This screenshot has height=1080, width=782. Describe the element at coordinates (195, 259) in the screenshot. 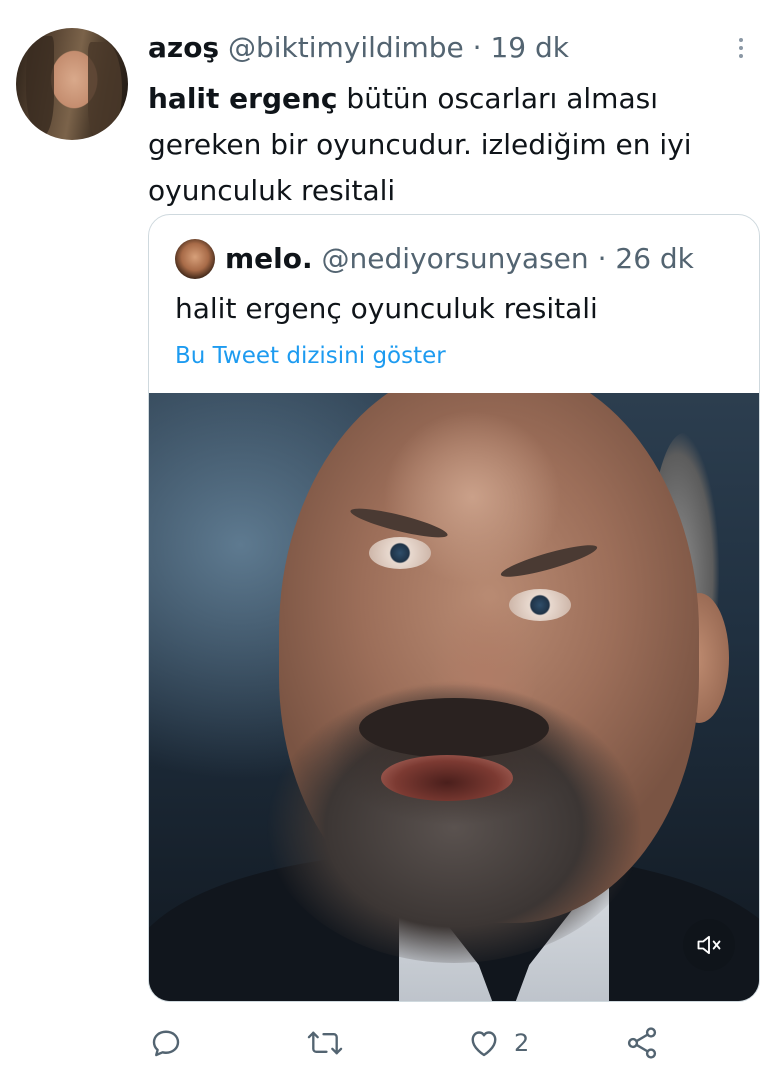

I see `quoted-avatar` at that location.